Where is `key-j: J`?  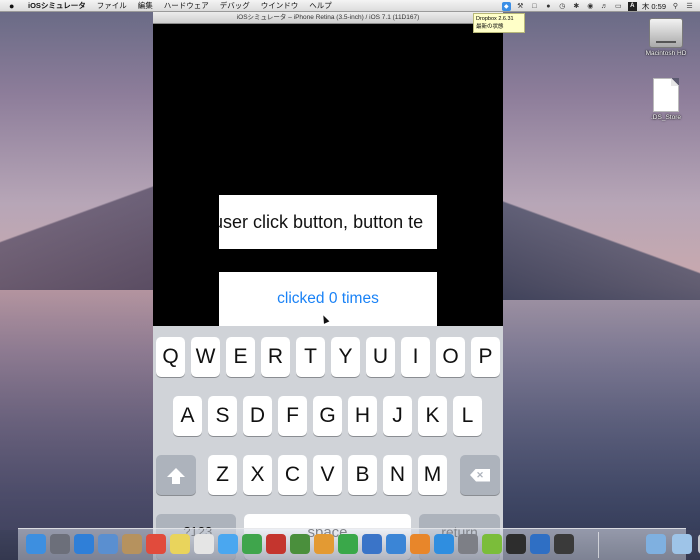
key-j: J is located at coordinates (397, 416).